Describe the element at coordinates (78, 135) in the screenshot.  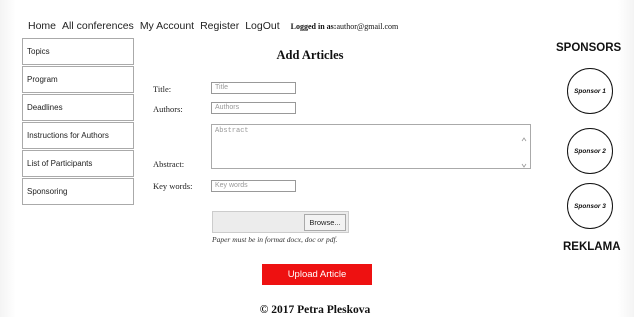
I see `sidebar-item-instructions-for-authors: Instructions for Authors` at that location.